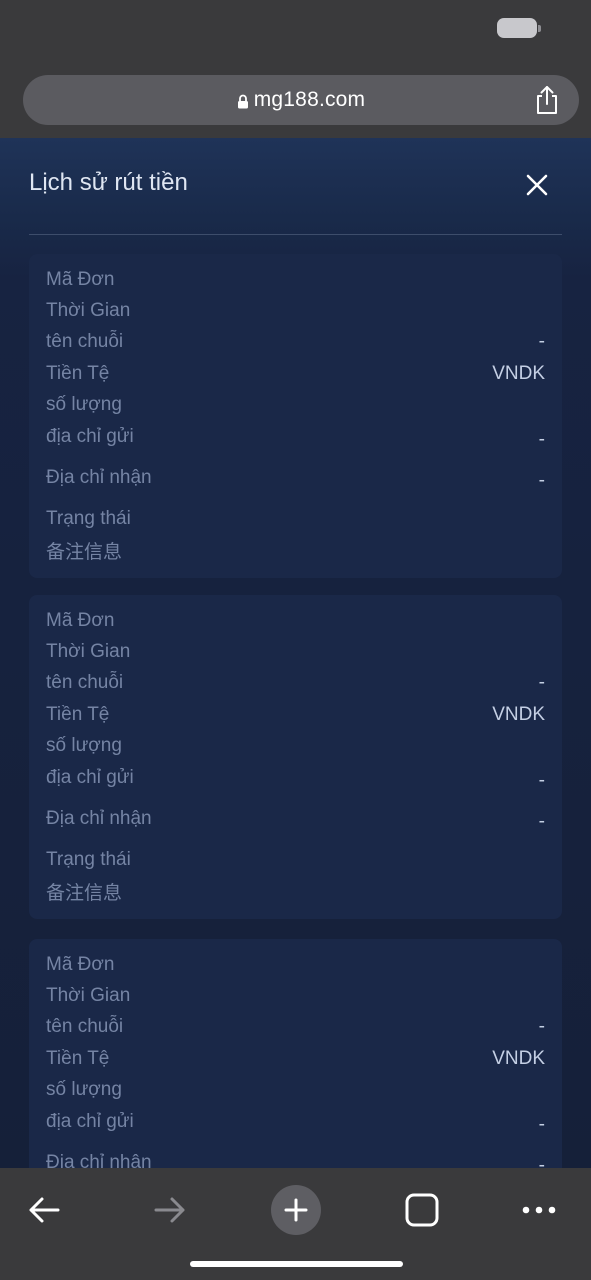 This screenshot has width=591, height=1280. I want to click on forward-button, so click(170, 1210).